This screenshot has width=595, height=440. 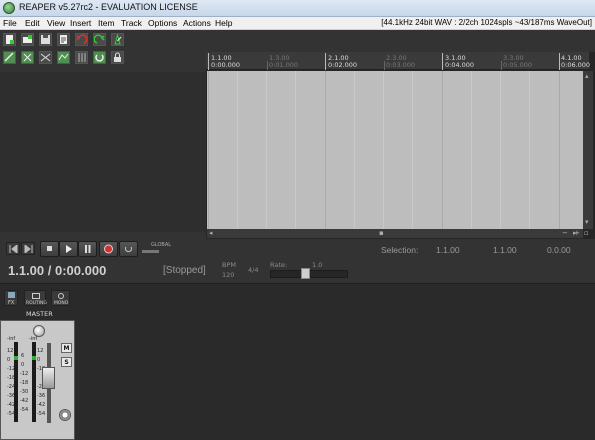 What do you see at coordinates (305, 273) in the screenshot?
I see `rate-slider-handle` at bounding box center [305, 273].